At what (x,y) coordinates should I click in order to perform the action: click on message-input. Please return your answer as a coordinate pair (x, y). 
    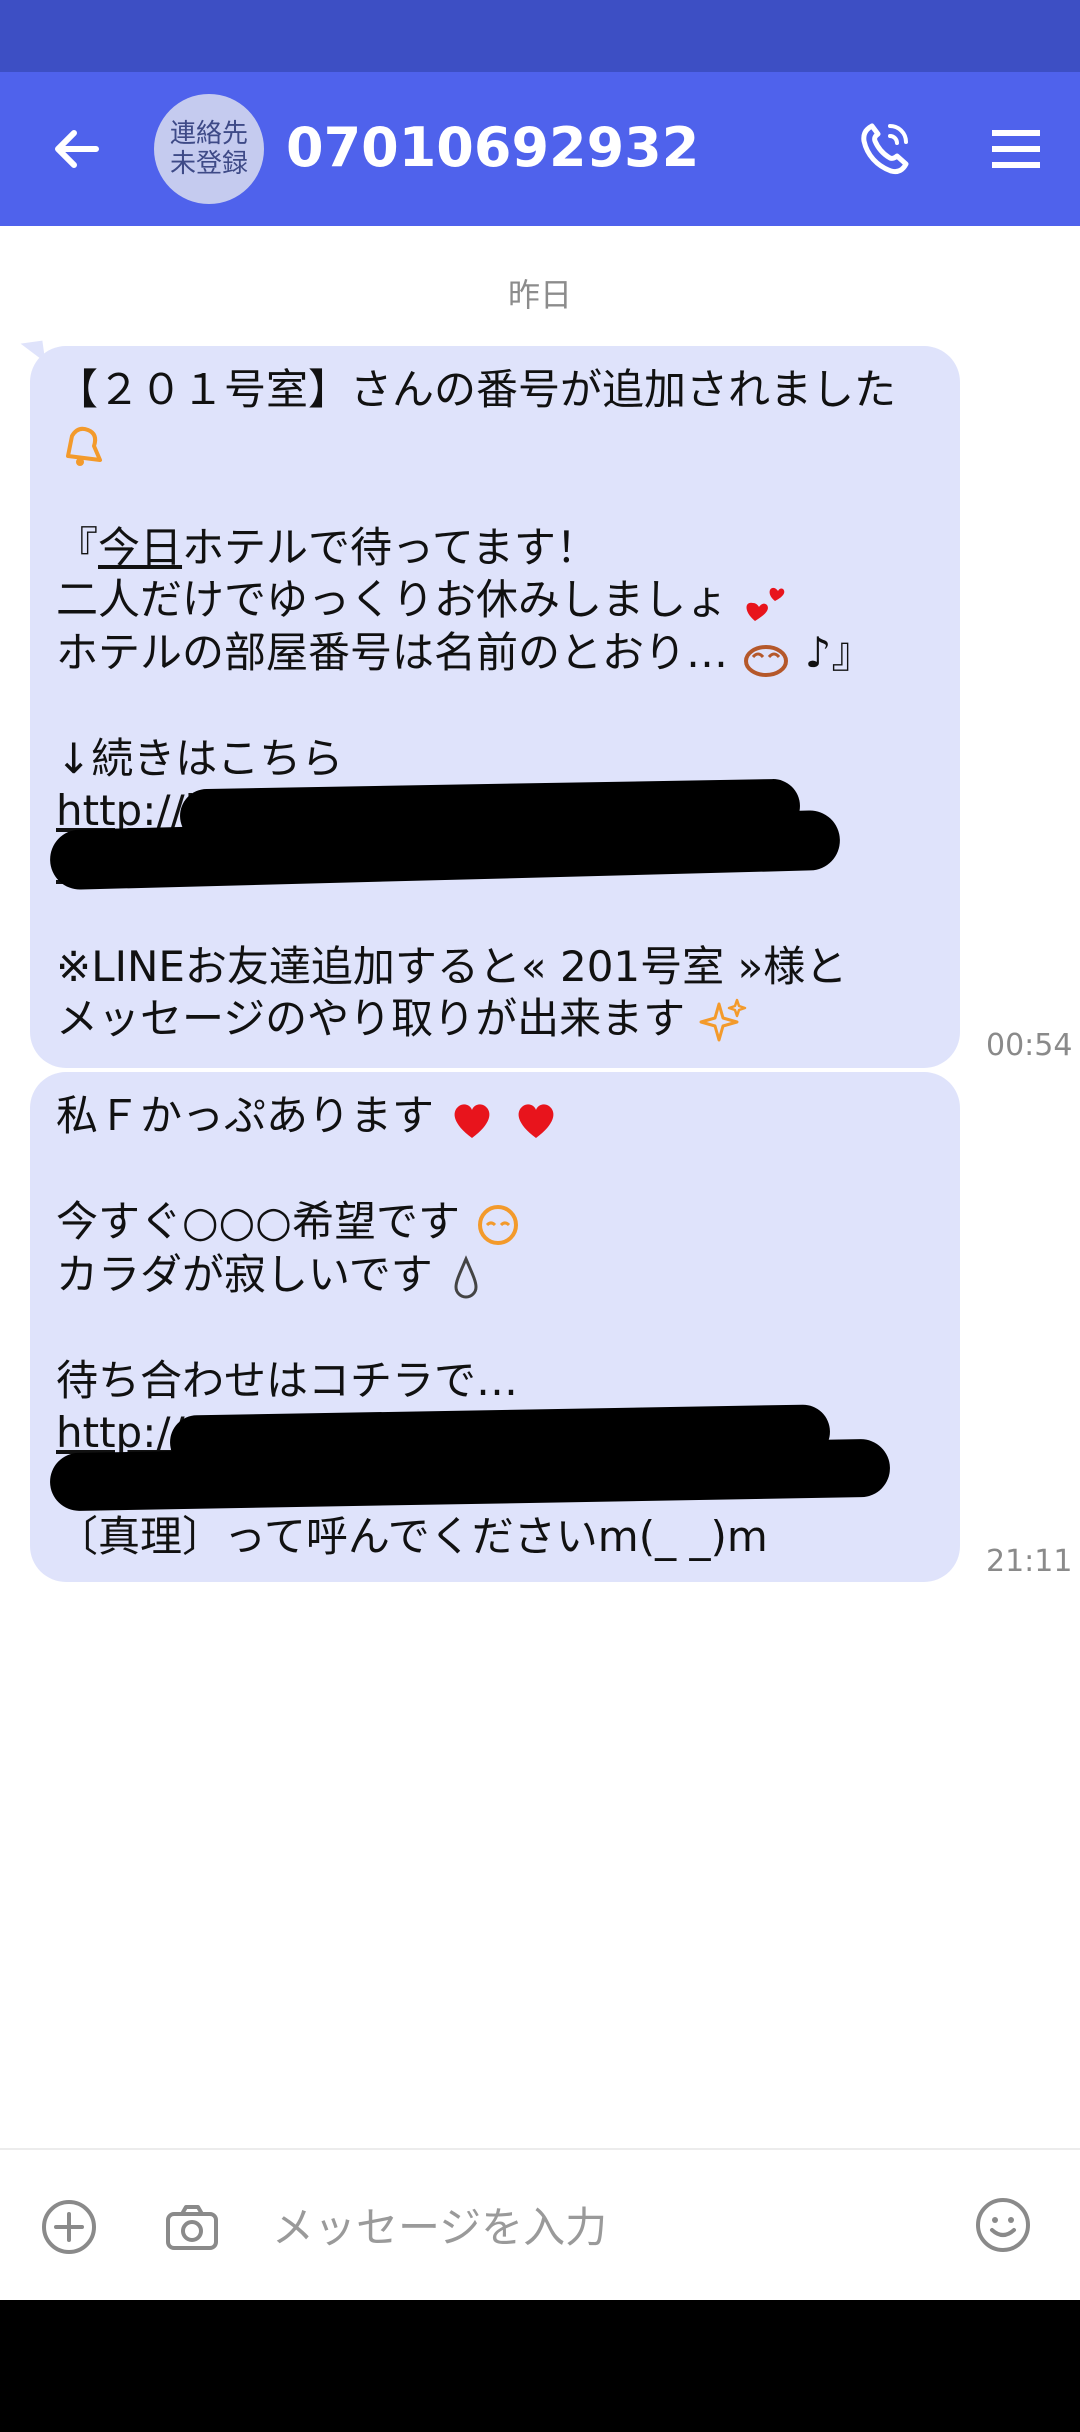
    Looking at the image, I should click on (612, 2227).